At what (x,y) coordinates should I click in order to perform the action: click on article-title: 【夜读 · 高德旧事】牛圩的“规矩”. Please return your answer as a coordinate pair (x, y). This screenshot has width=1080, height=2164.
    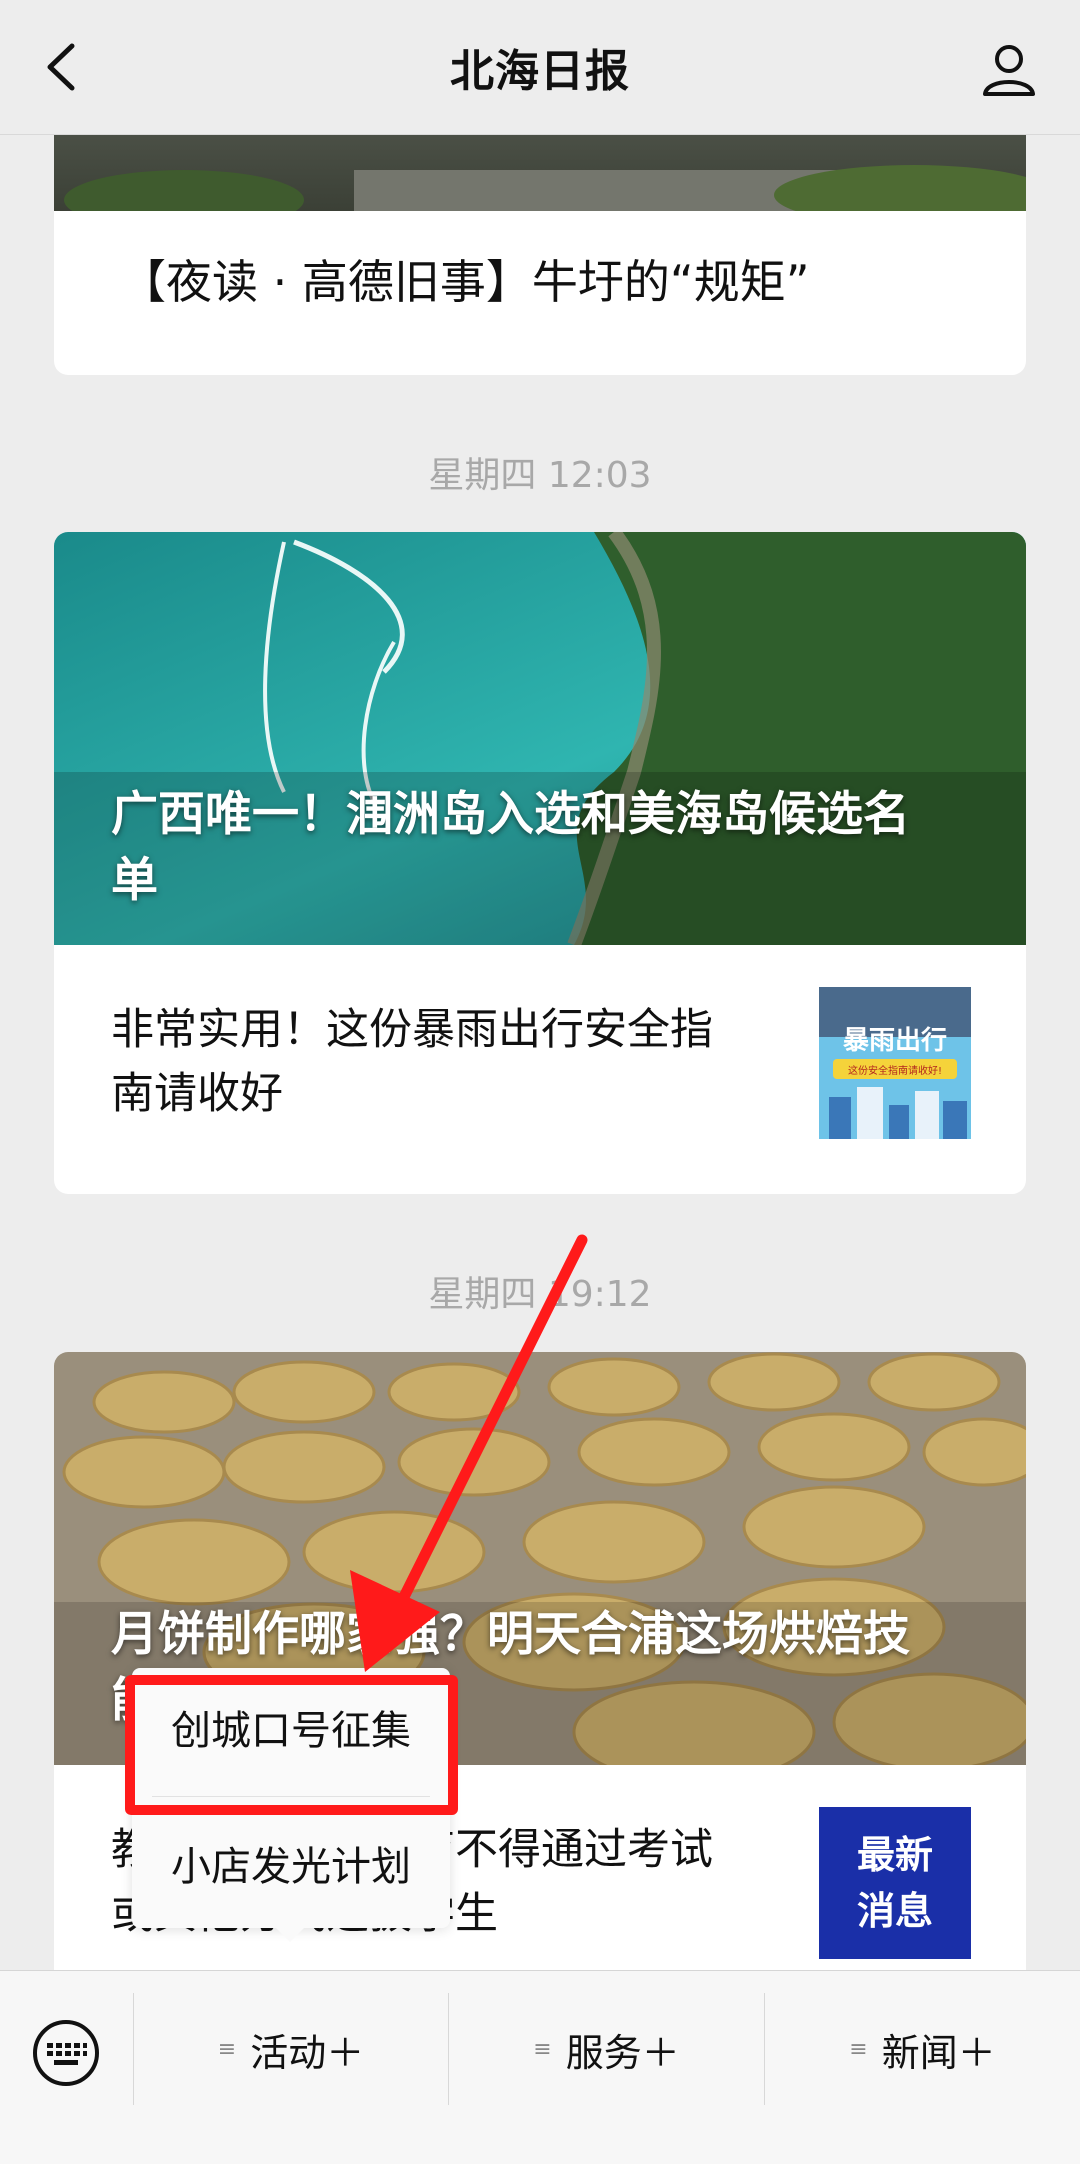
    Looking at the image, I should click on (465, 282).